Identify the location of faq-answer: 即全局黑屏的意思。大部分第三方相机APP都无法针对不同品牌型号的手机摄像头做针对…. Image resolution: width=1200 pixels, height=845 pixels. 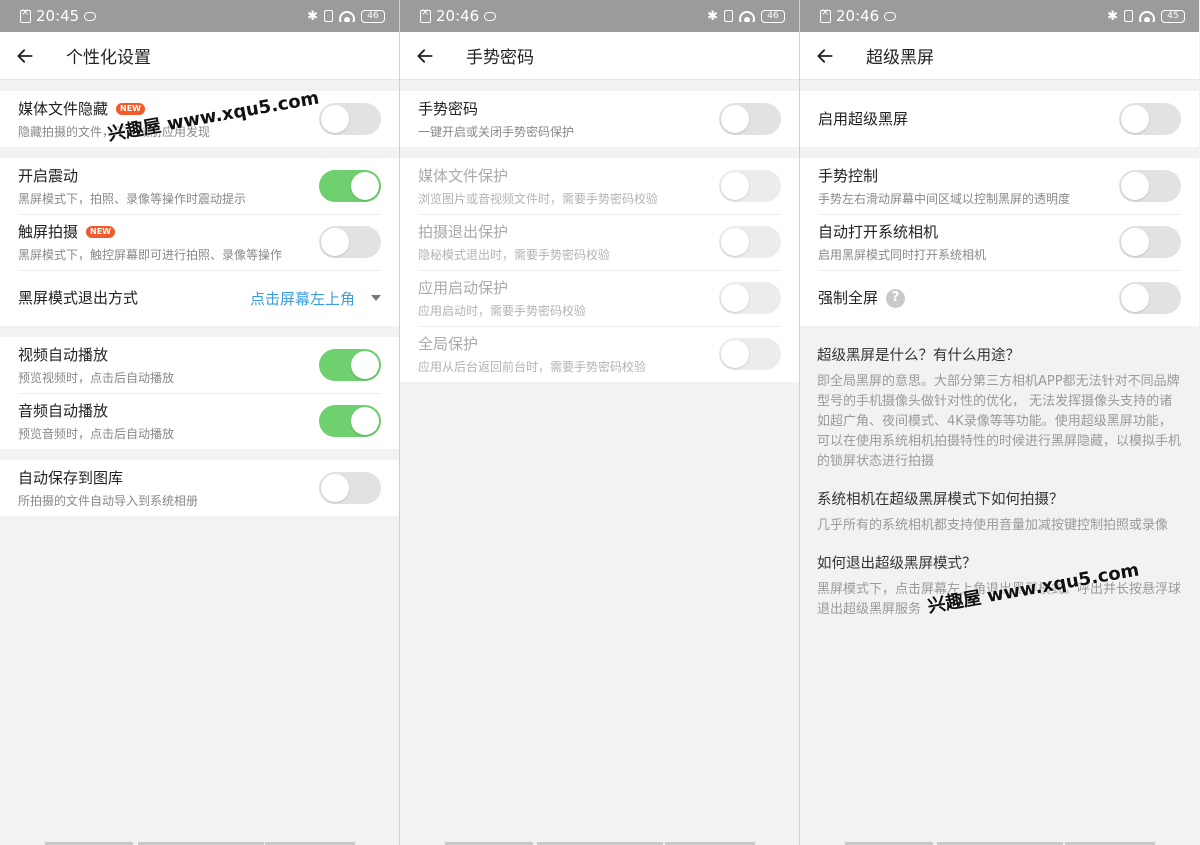
(999, 421).